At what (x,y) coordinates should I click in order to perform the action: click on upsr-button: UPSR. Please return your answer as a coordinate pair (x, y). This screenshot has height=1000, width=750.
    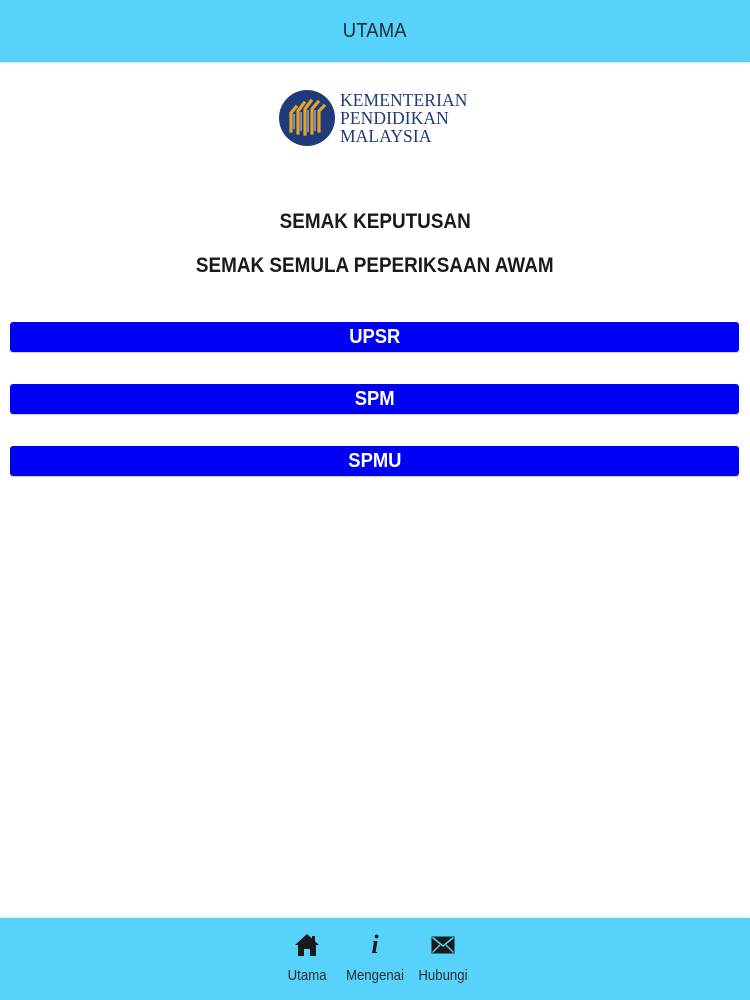
    Looking at the image, I should click on (374, 337).